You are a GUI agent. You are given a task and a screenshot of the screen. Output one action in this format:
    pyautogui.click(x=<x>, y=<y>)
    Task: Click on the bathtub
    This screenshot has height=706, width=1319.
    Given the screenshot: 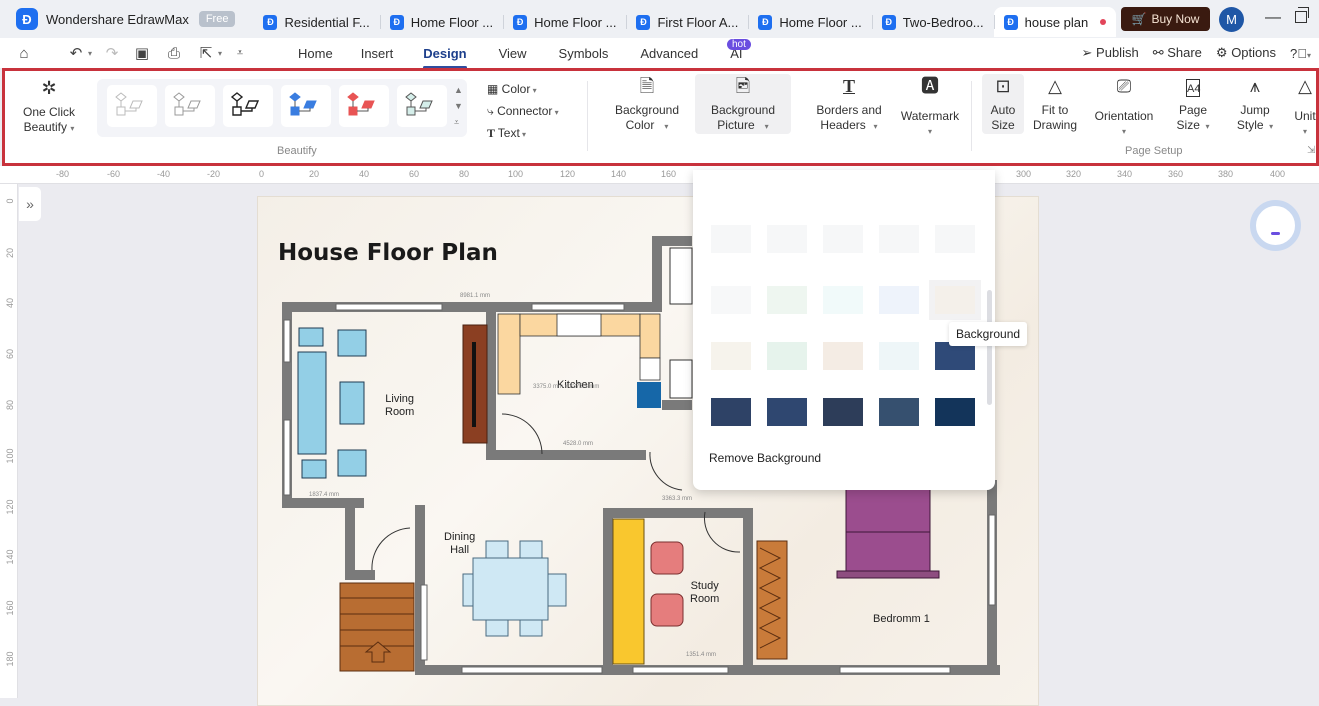 What is the action you would take?
    pyautogui.click(x=681, y=276)
    